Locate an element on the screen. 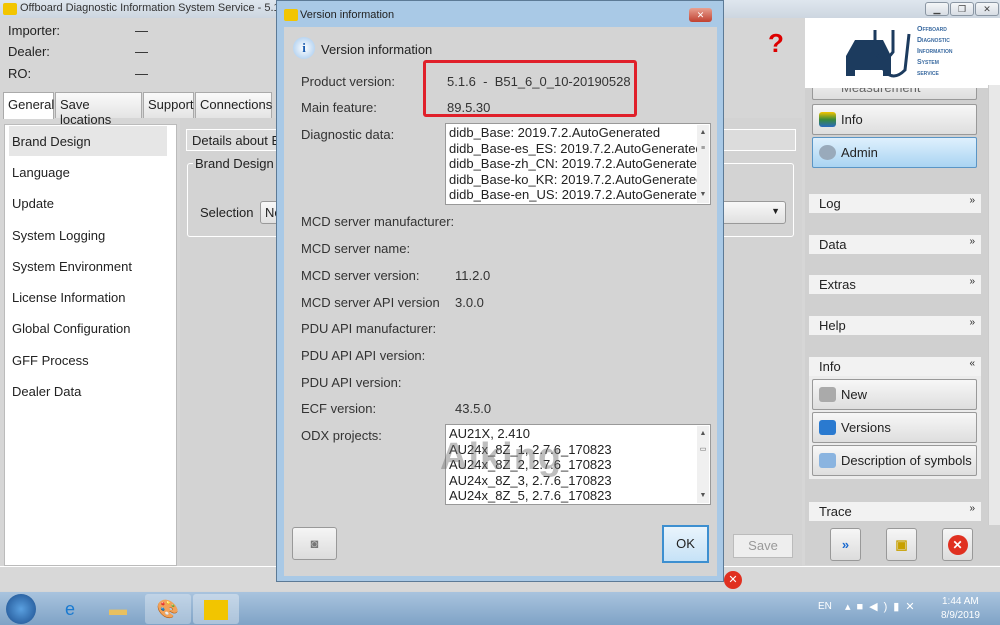  watermark: Alking is located at coordinates (501, 457).